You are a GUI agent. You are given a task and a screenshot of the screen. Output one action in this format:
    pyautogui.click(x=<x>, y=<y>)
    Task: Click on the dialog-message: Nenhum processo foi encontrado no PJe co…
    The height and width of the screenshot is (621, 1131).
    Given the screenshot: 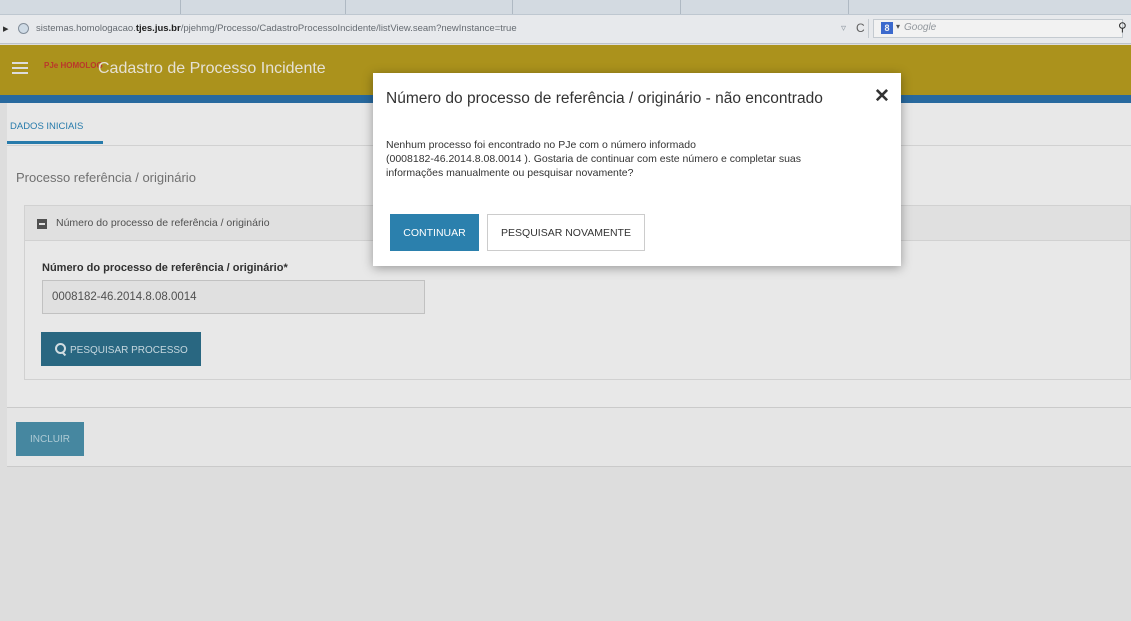 What is the action you would take?
    pyautogui.click(x=636, y=159)
    